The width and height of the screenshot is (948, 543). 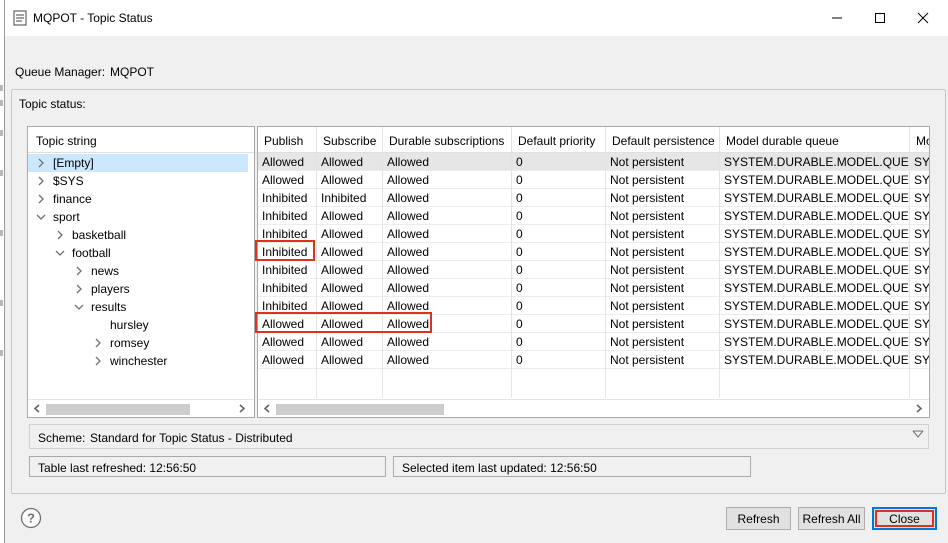 What do you see at coordinates (360, 409) in the screenshot?
I see `table-scroll-thumb` at bounding box center [360, 409].